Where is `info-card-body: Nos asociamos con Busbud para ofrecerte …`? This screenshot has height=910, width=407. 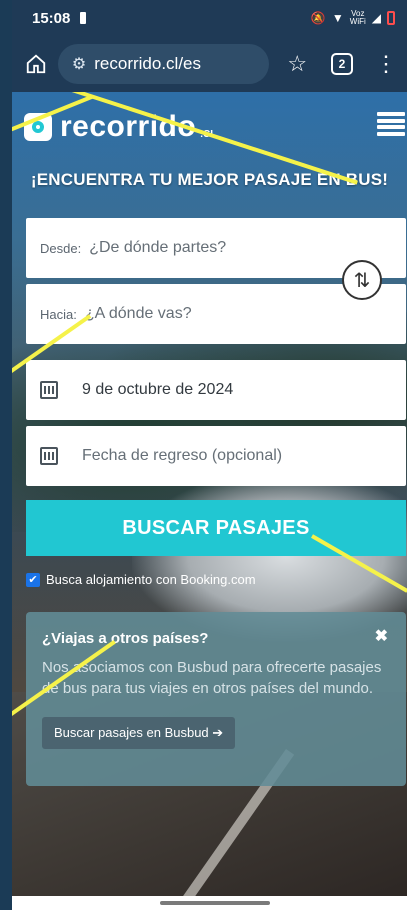
info-card-body: Nos asociamos con Busbud para ofrecerte … is located at coordinates (212, 678).